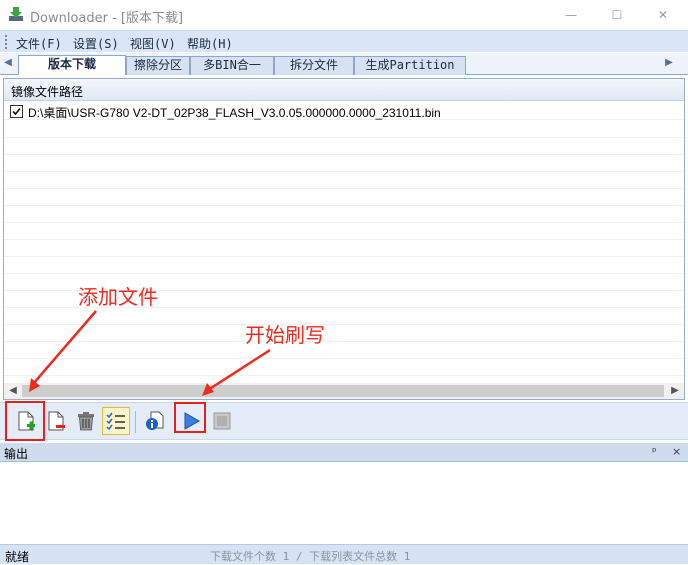 This screenshot has height=565, width=688. I want to click on file-info-button, so click(155, 421).